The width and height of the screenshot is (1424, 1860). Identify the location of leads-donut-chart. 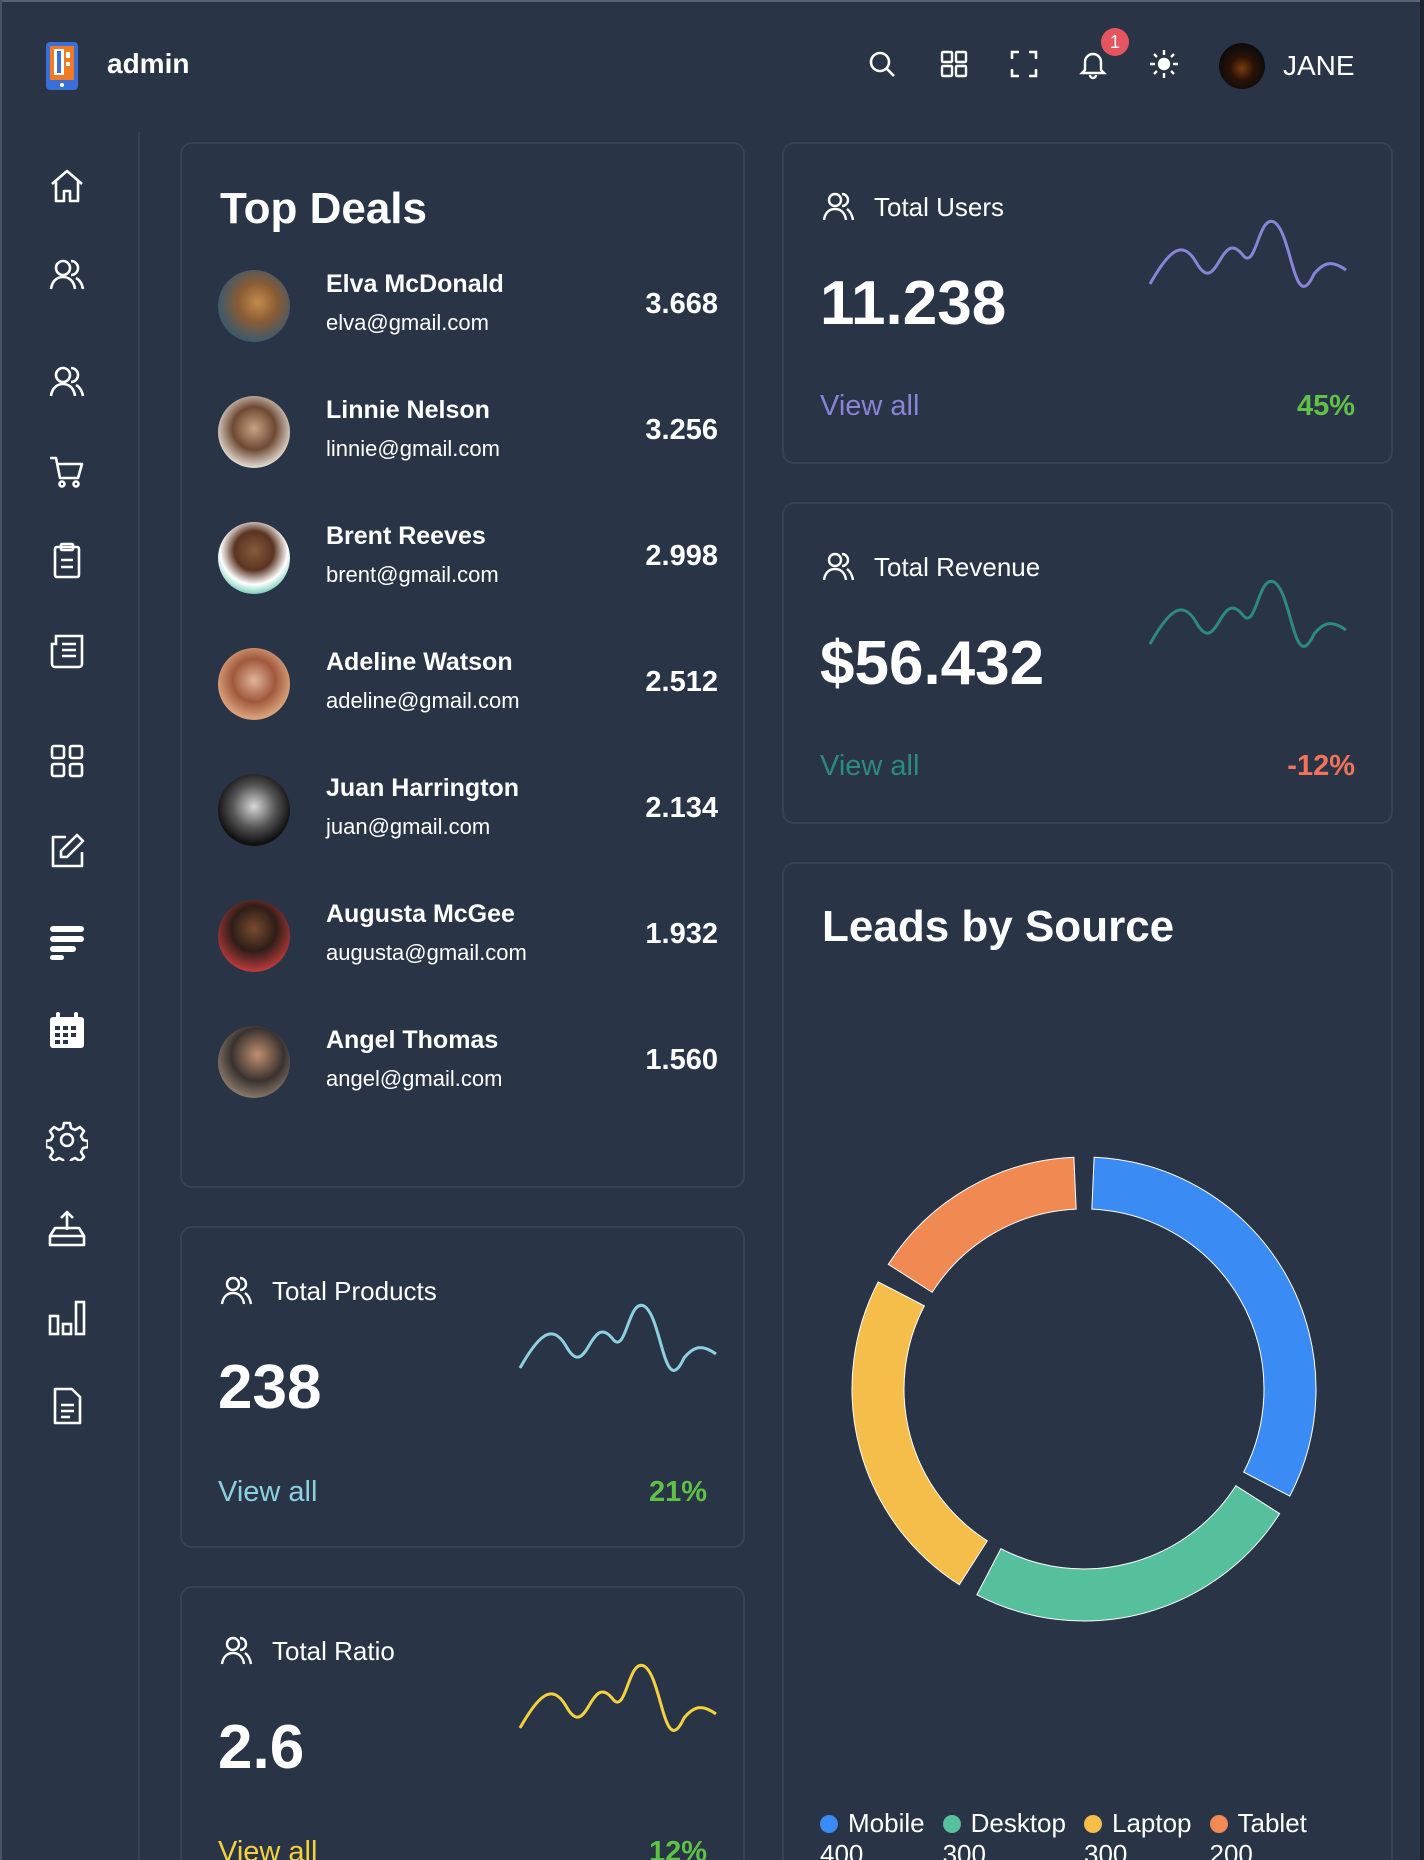
(1084, 1389).